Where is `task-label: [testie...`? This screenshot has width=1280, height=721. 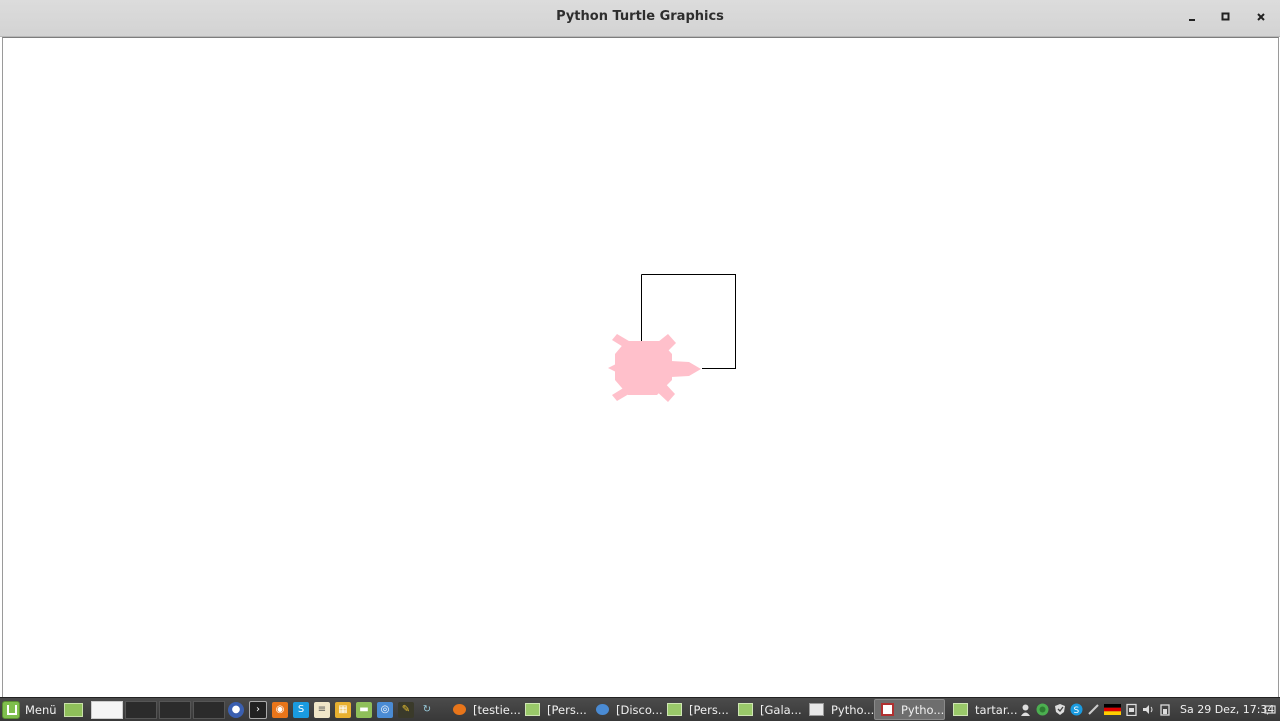 task-label: [testie... is located at coordinates (497, 709).